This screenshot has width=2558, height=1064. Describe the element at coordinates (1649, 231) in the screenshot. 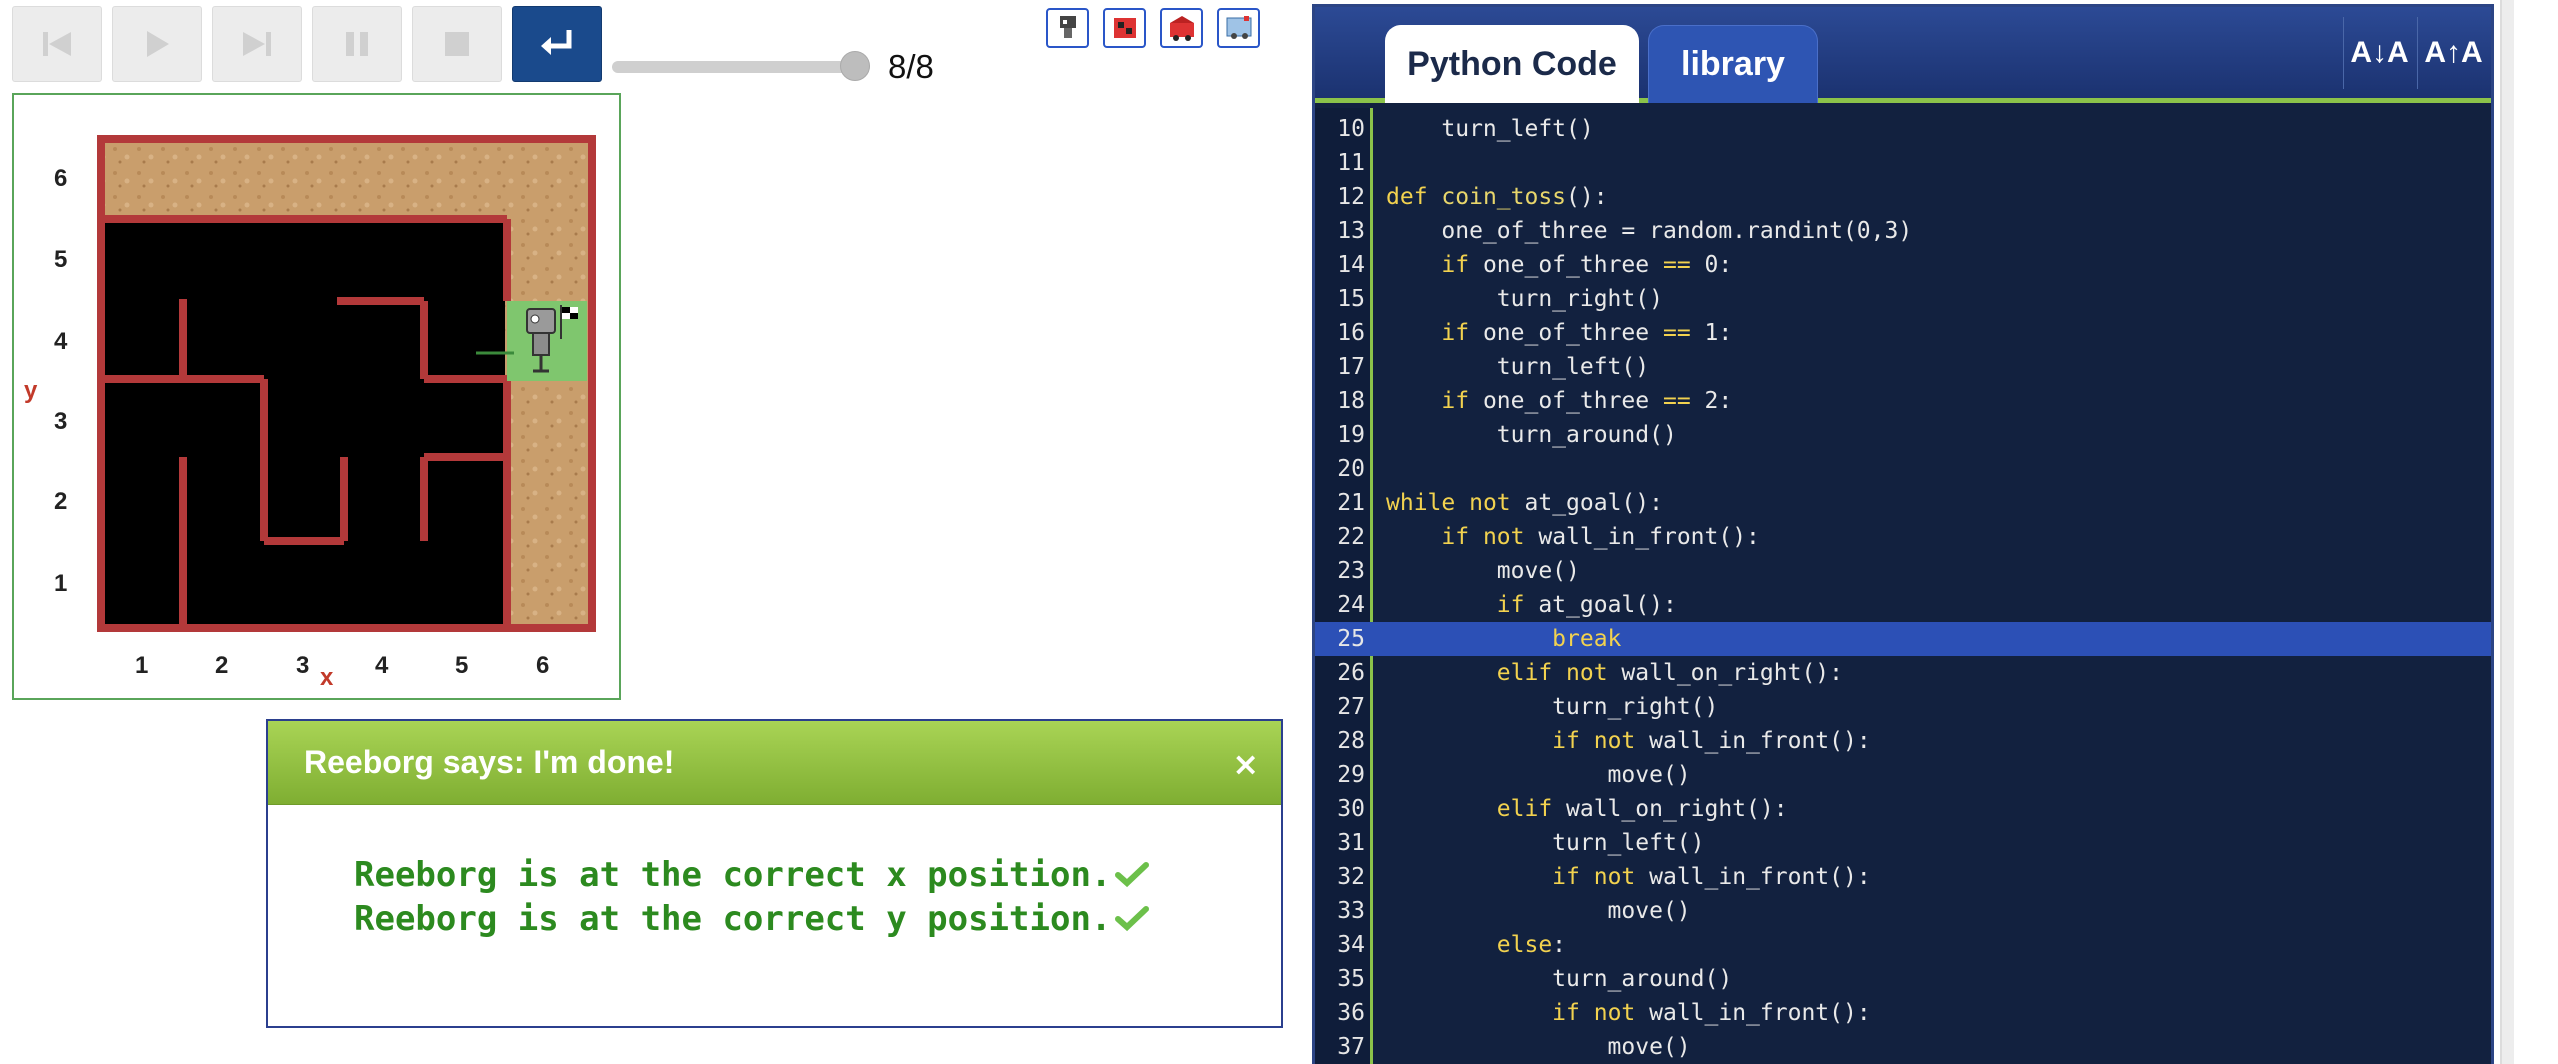

I see `code-text: one_of_three = random.randint(0,3)` at that location.